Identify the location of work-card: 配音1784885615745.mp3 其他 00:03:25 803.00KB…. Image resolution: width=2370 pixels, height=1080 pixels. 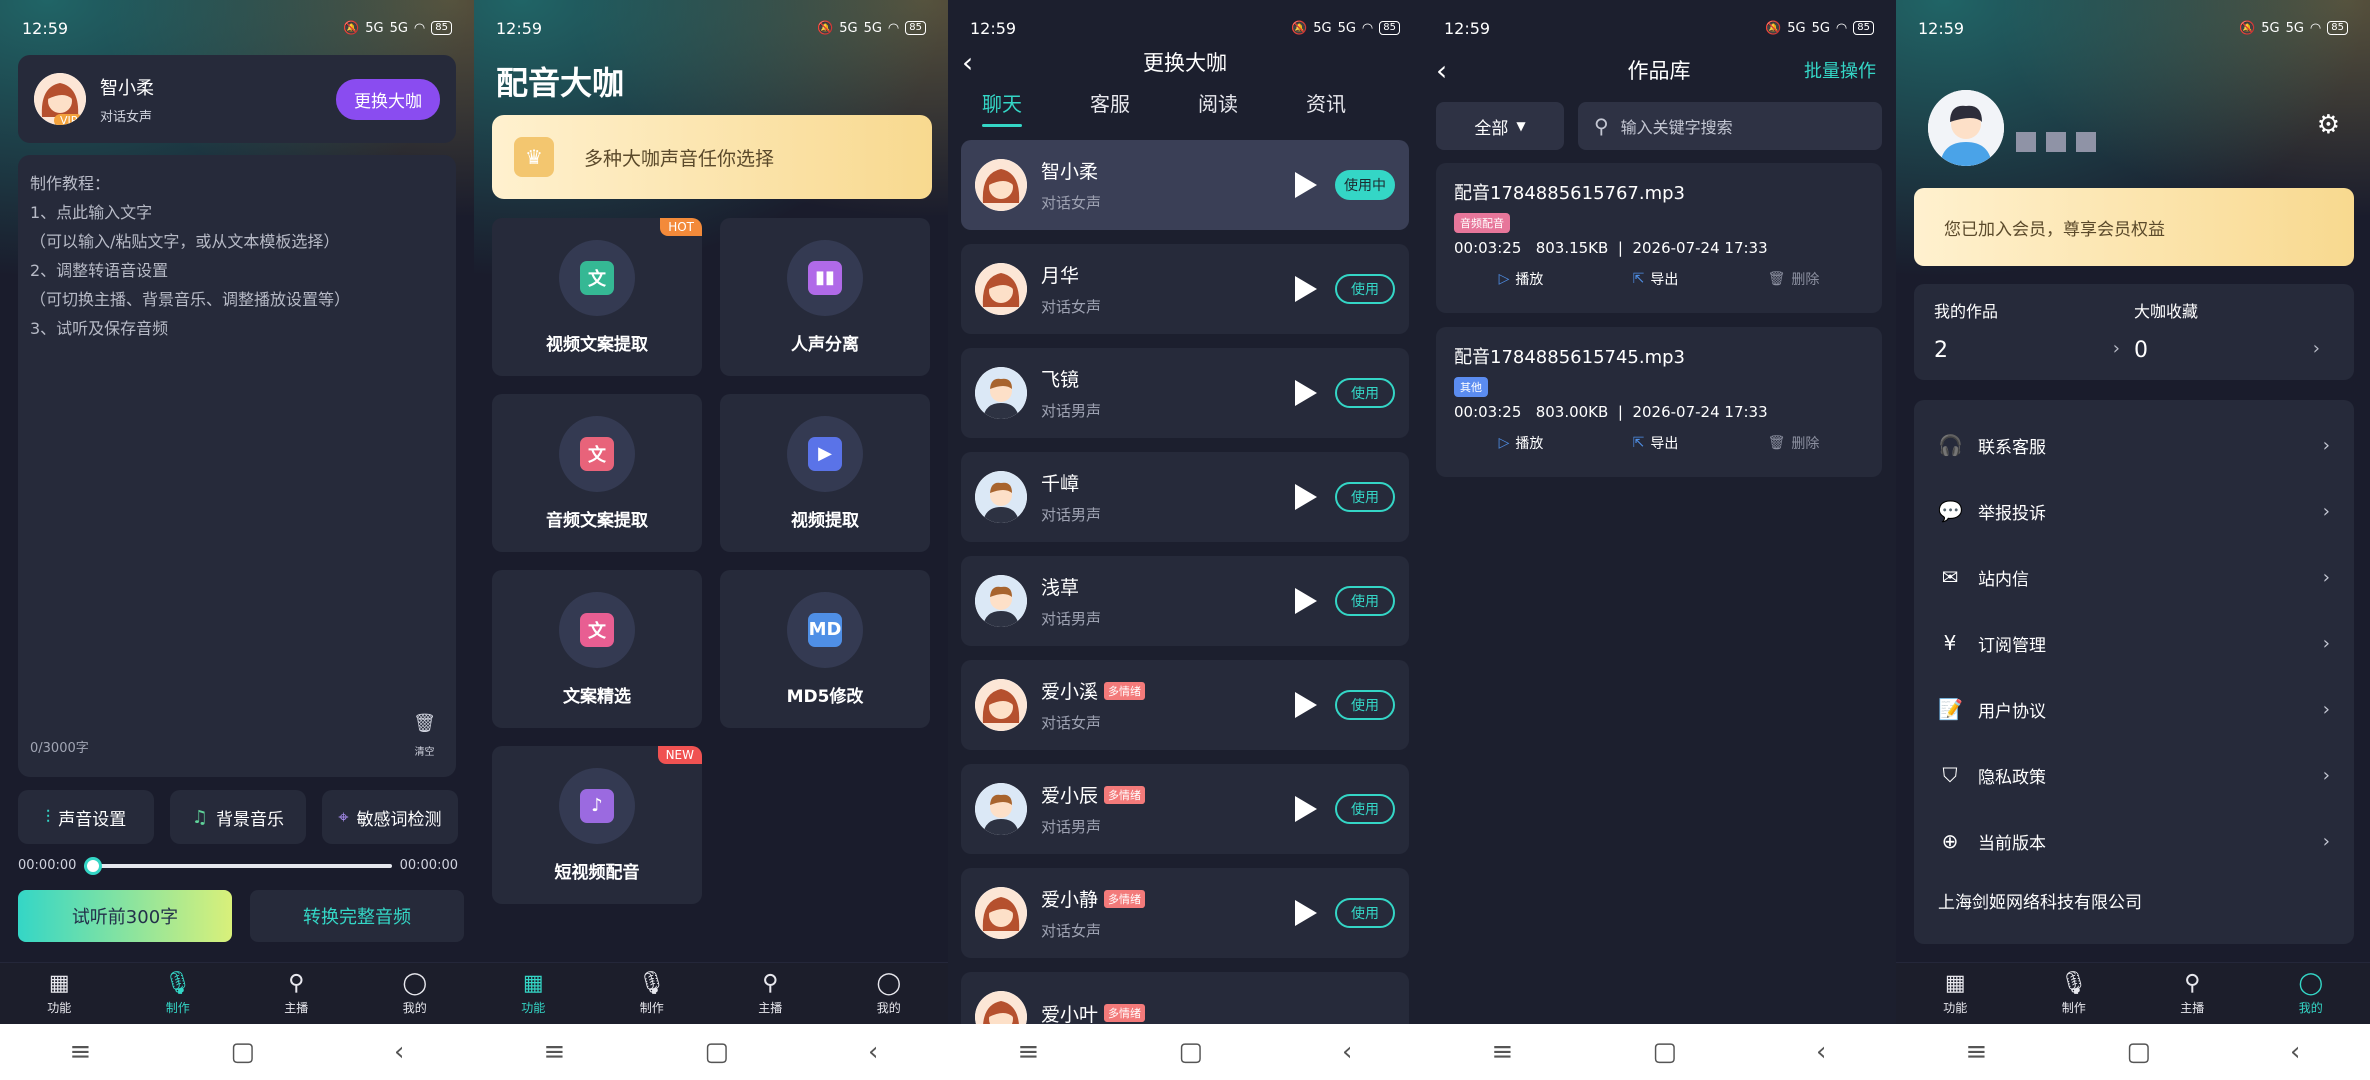
(1659, 402).